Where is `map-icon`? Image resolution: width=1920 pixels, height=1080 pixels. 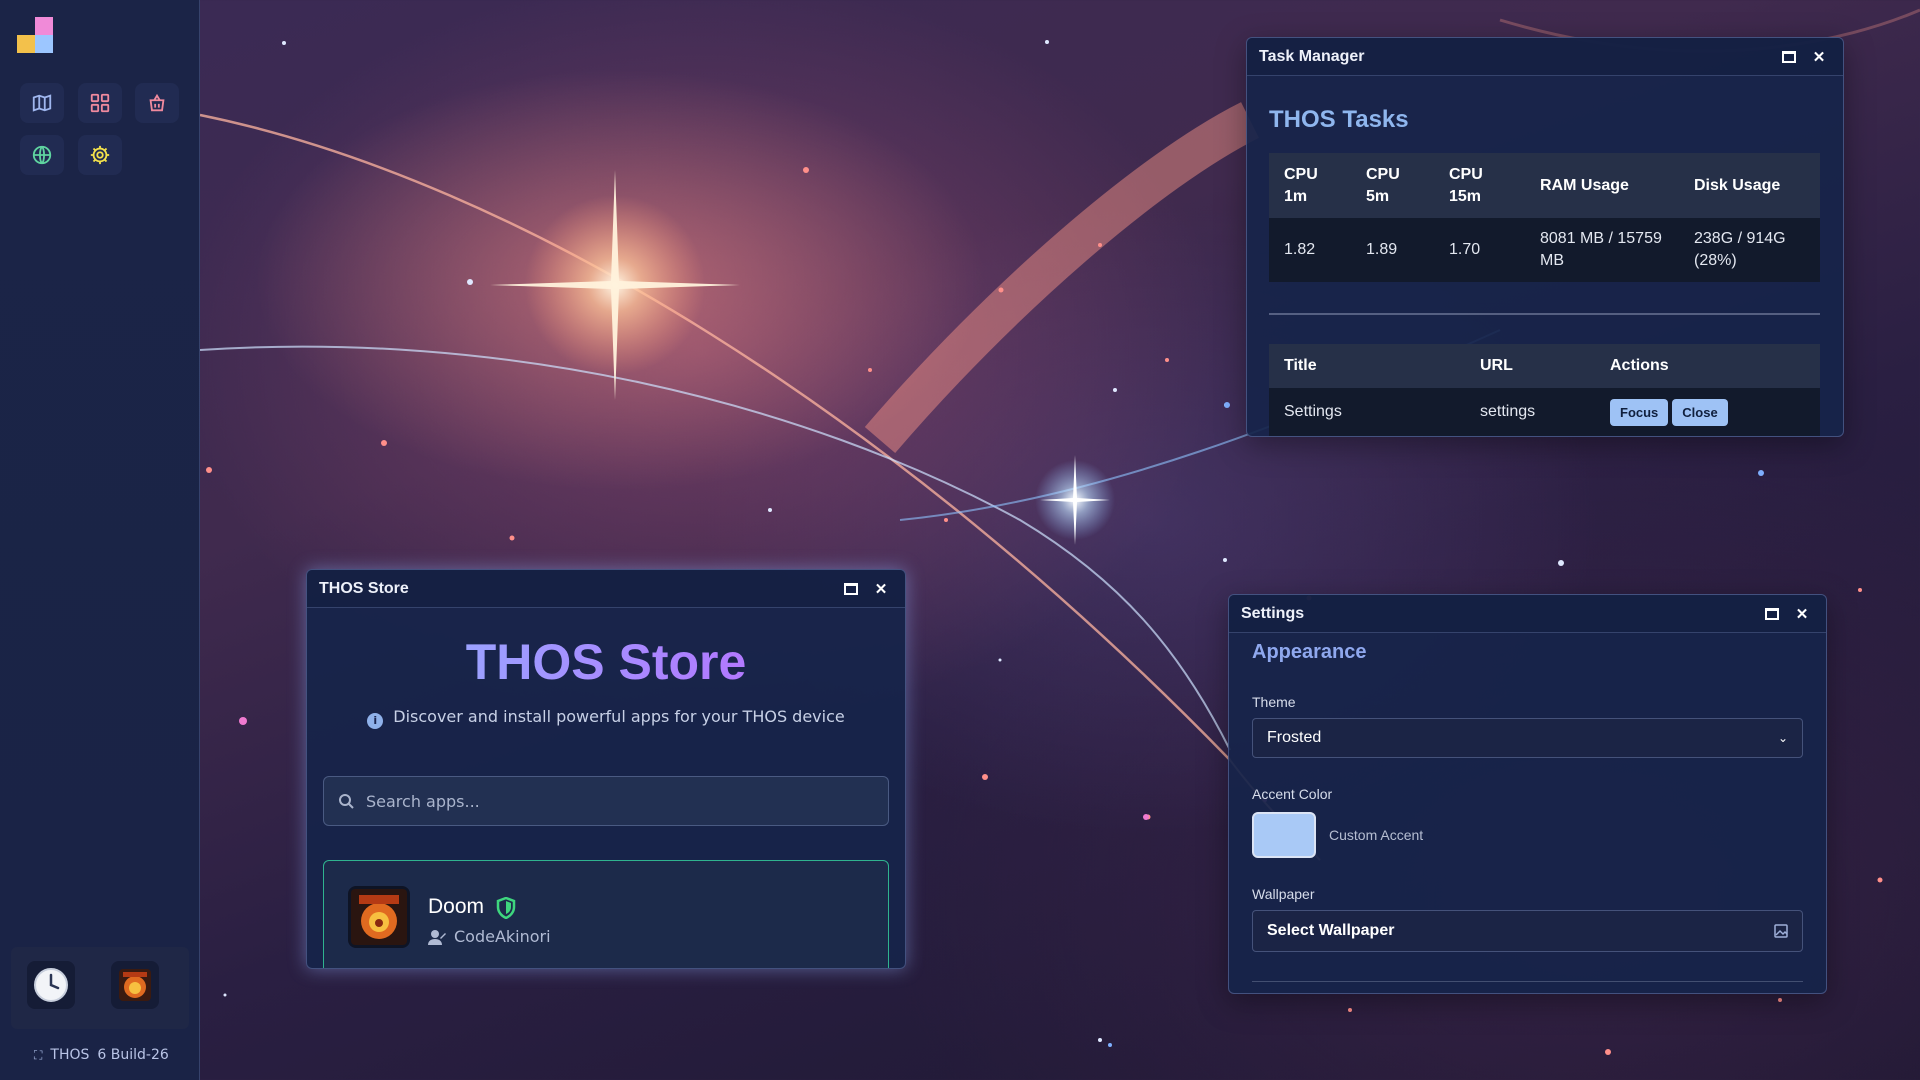
map-icon is located at coordinates (42, 103).